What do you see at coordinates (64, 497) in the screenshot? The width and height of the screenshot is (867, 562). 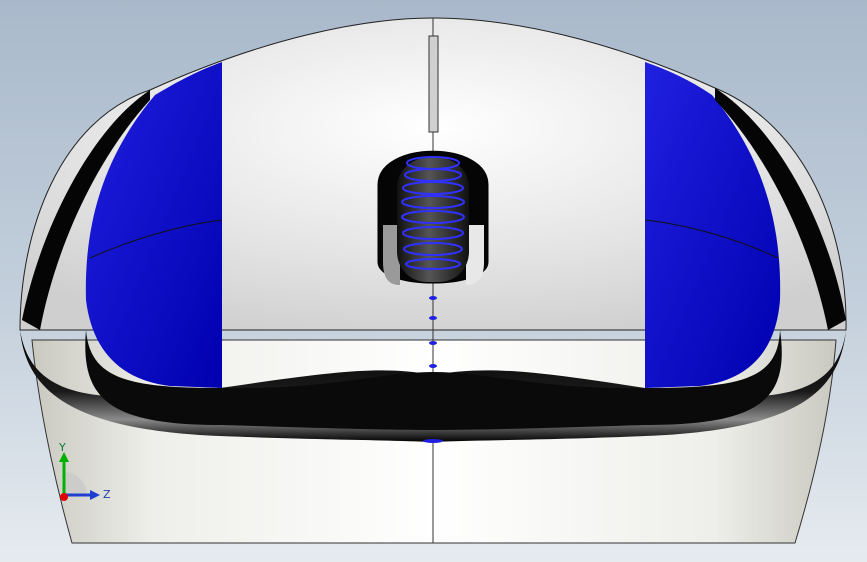 I see `x-axis-origin-icon` at bounding box center [64, 497].